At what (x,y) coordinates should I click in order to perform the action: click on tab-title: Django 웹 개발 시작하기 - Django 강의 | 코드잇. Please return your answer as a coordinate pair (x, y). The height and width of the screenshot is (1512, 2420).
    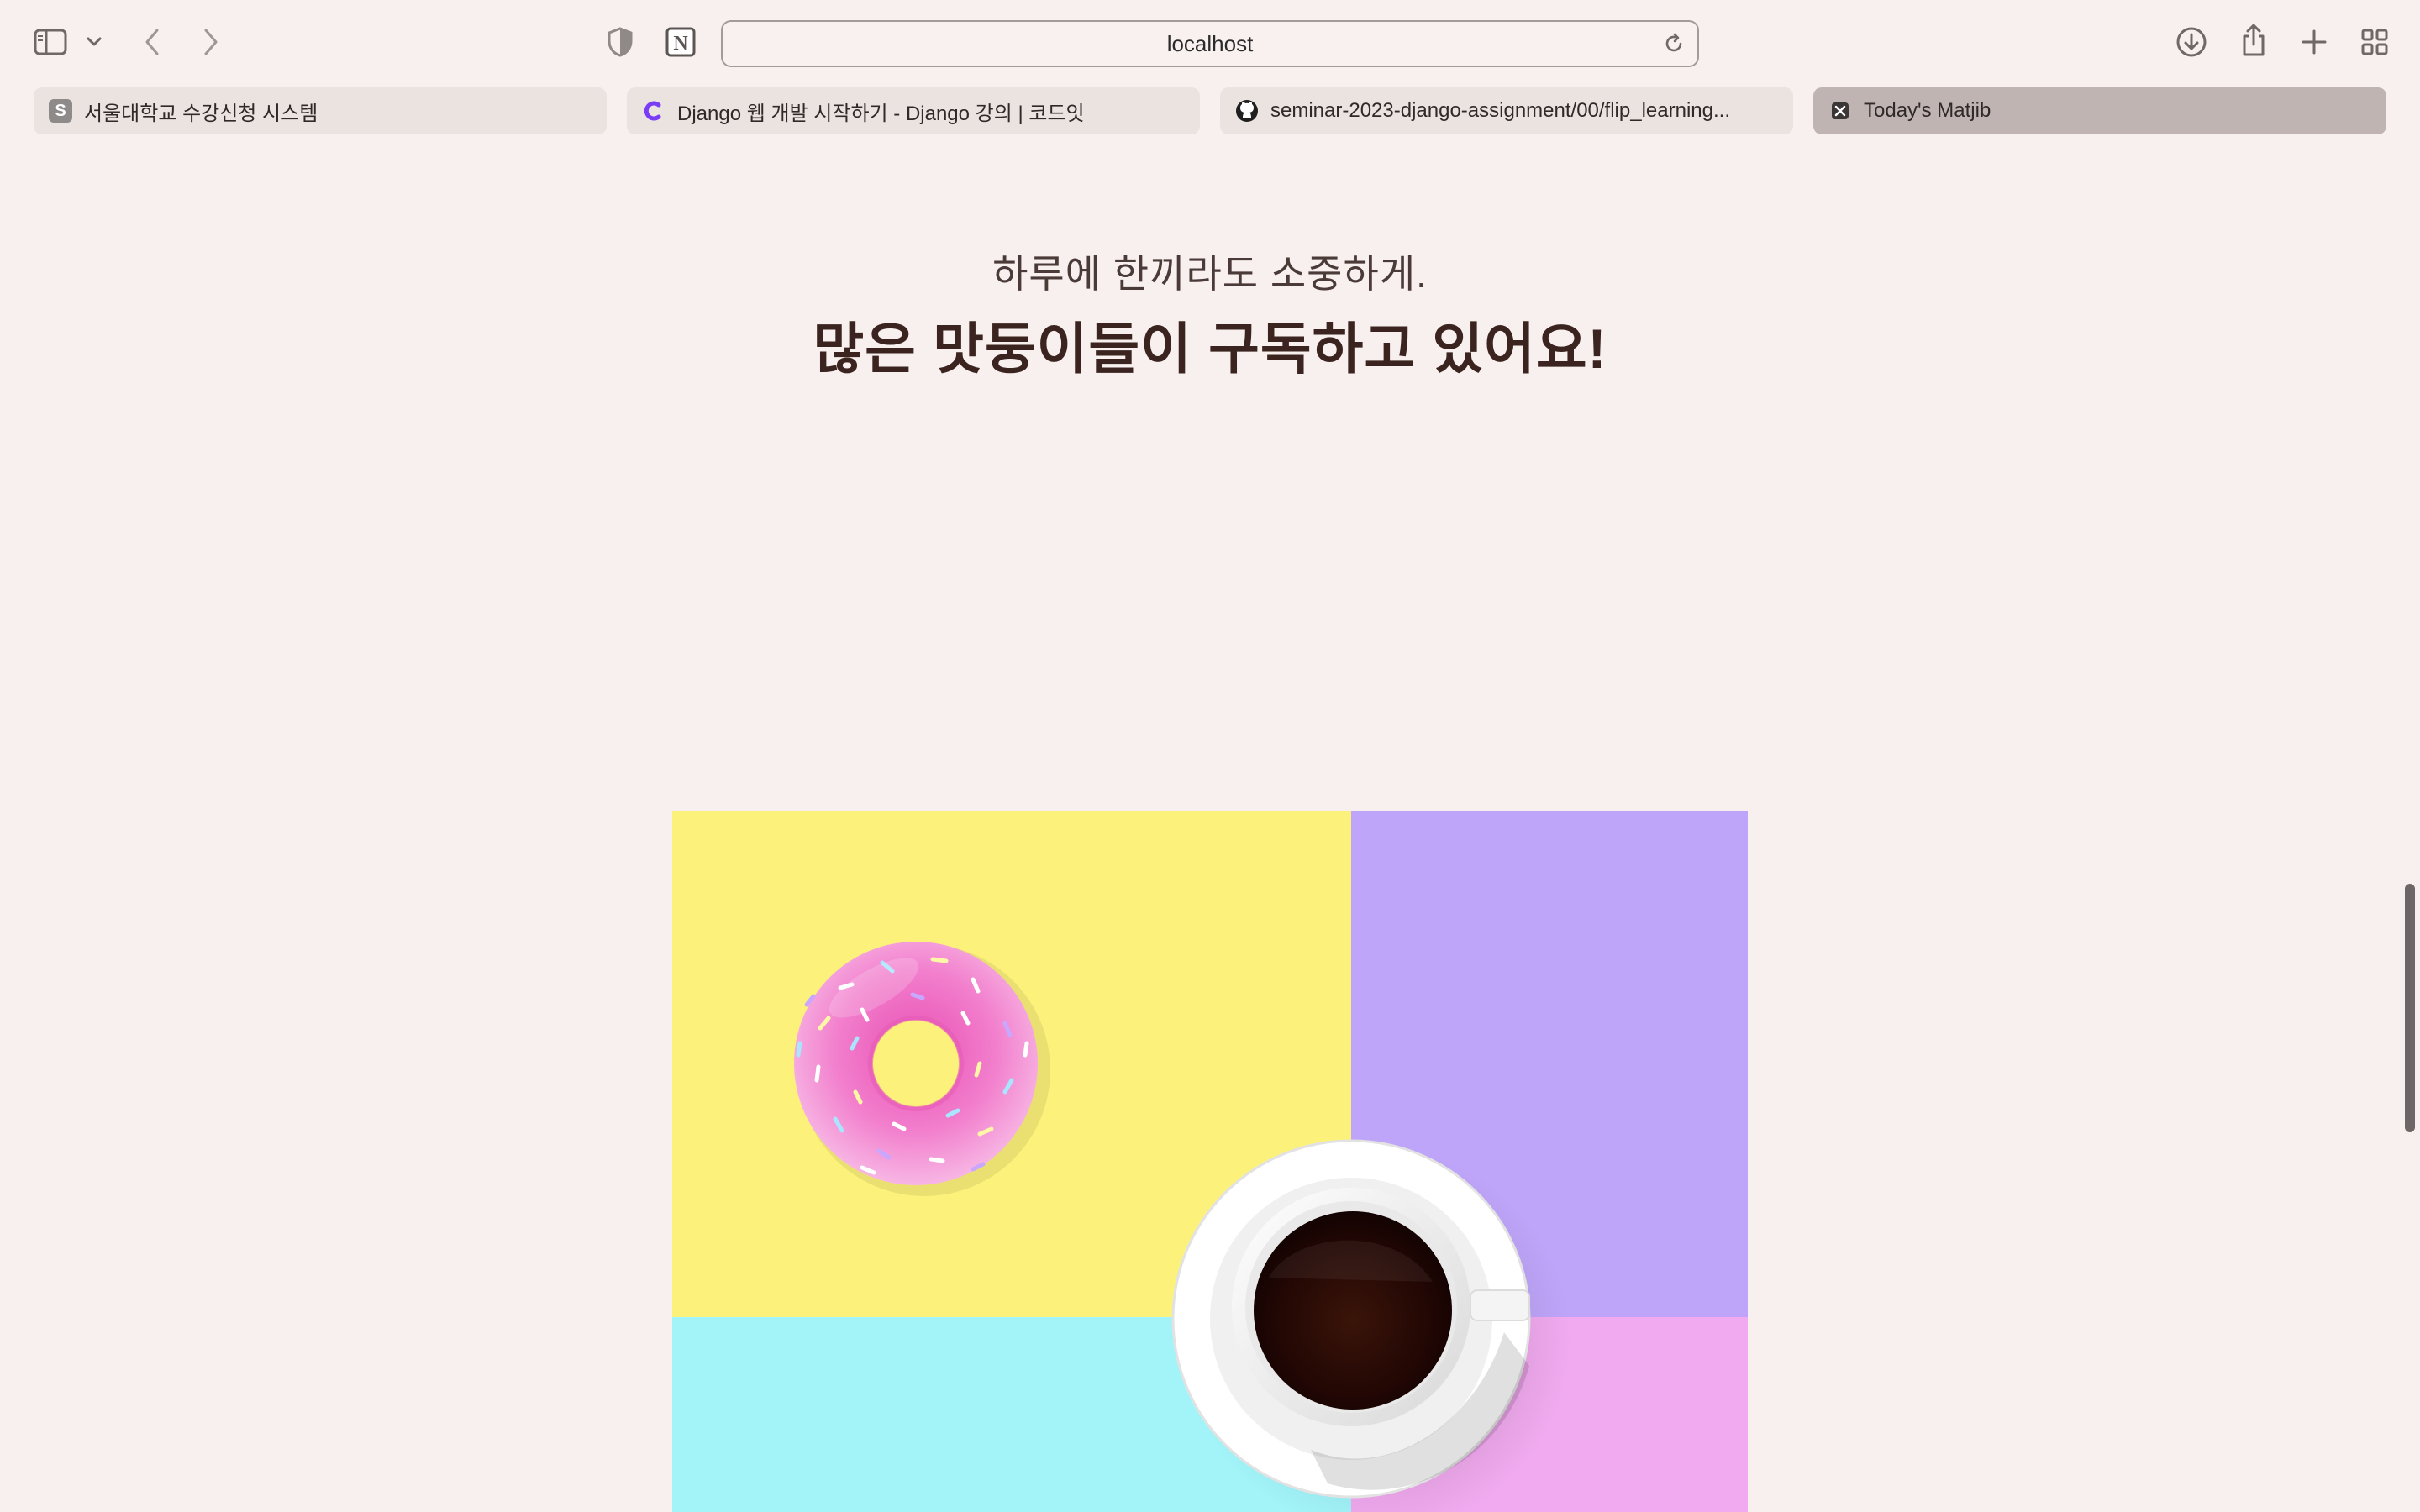
    Looking at the image, I should click on (881, 113).